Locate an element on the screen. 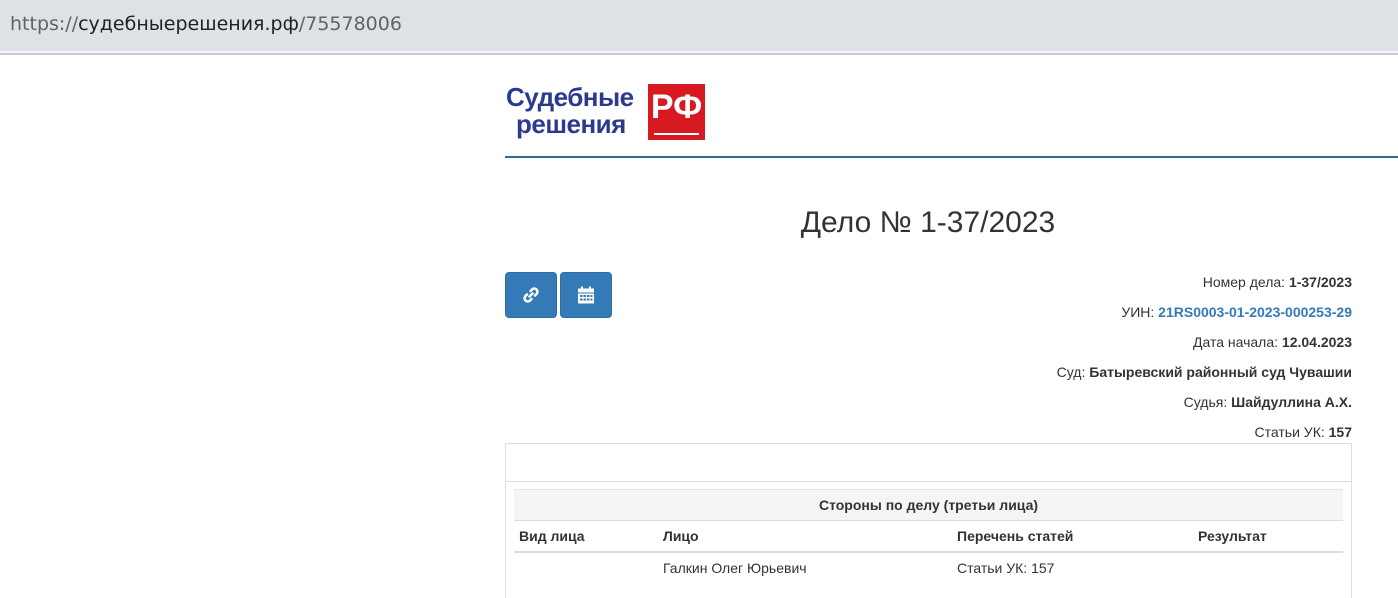 The width and height of the screenshot is (1398, 598). logo-line-1: Судебные is located at coordinates (570, 97).